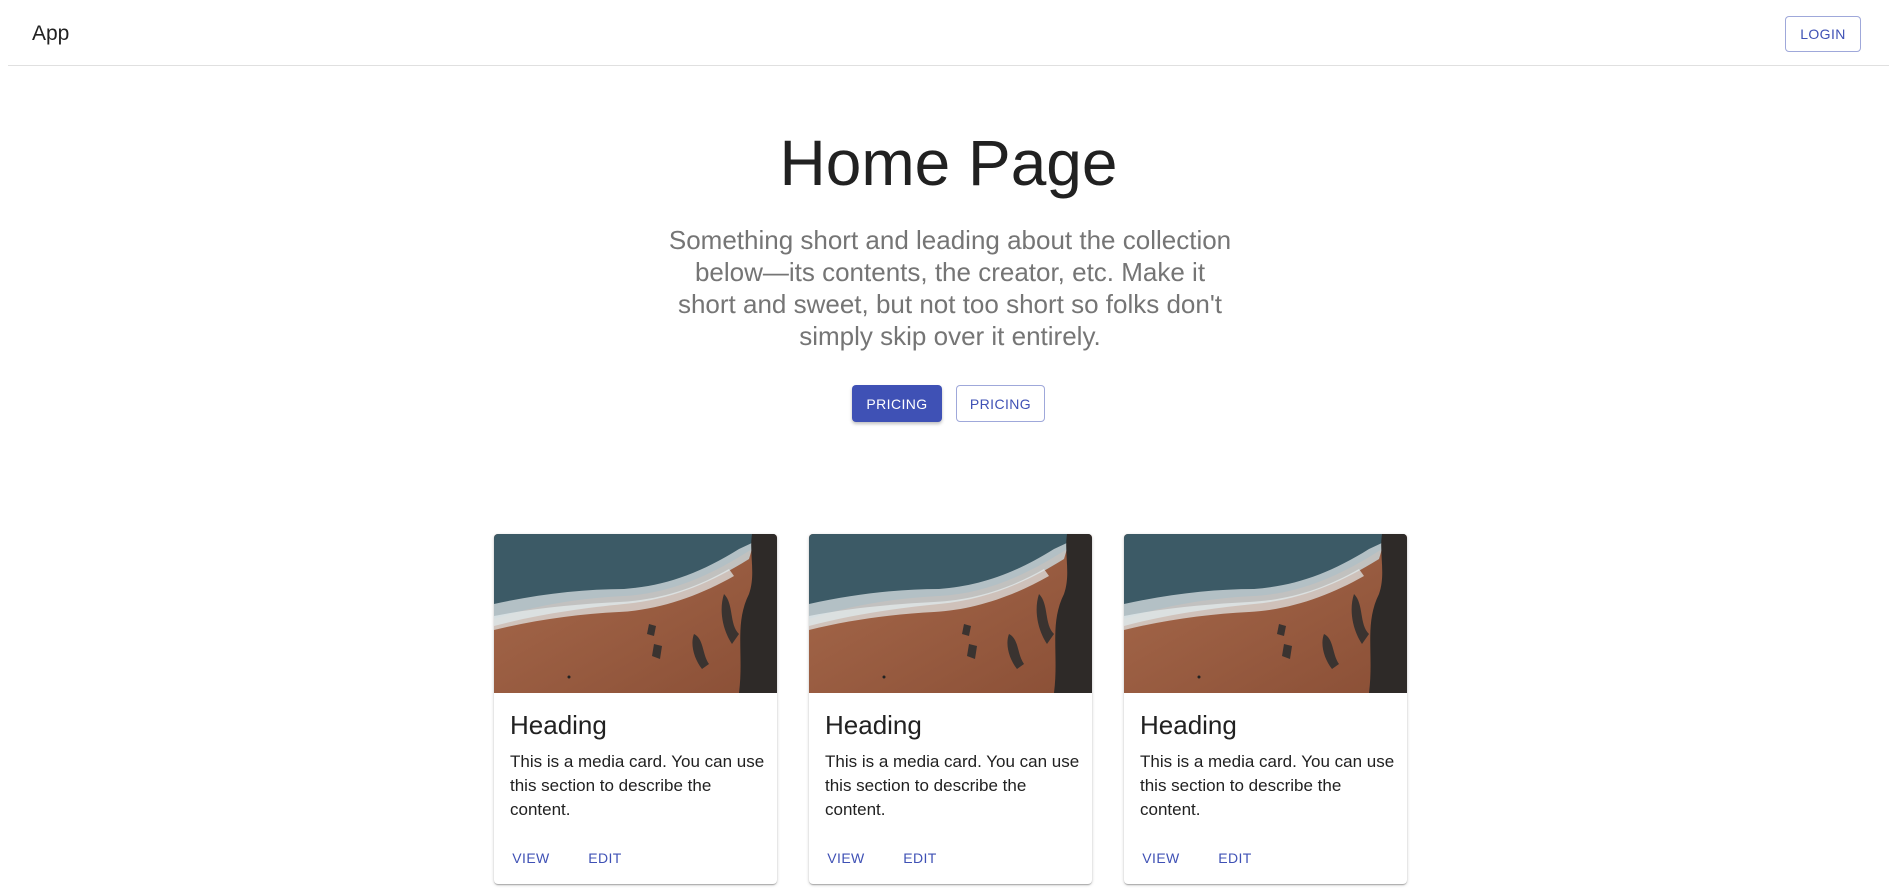 This screenshot has width=1897, height=893. What do you see at coordinates (1000, 403) in the screenshot?
I see `pricing-secondary-button: PRICING` at bounding box center [1000, 403].